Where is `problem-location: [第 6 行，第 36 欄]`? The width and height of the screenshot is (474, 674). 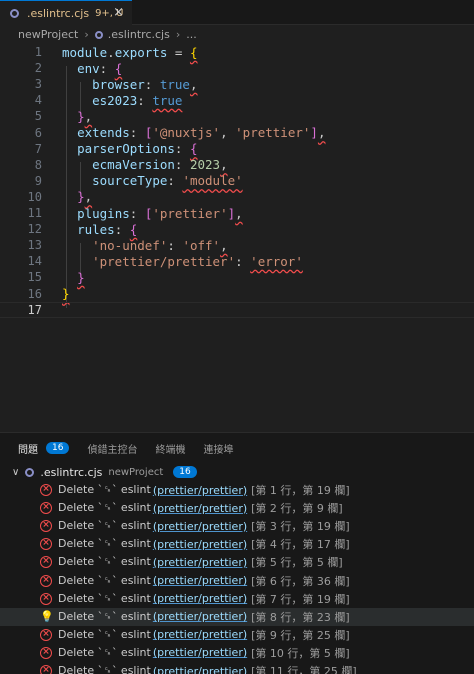
problem-location: [第 6 行，第 36 欄] is located at coordinates (300, 581).